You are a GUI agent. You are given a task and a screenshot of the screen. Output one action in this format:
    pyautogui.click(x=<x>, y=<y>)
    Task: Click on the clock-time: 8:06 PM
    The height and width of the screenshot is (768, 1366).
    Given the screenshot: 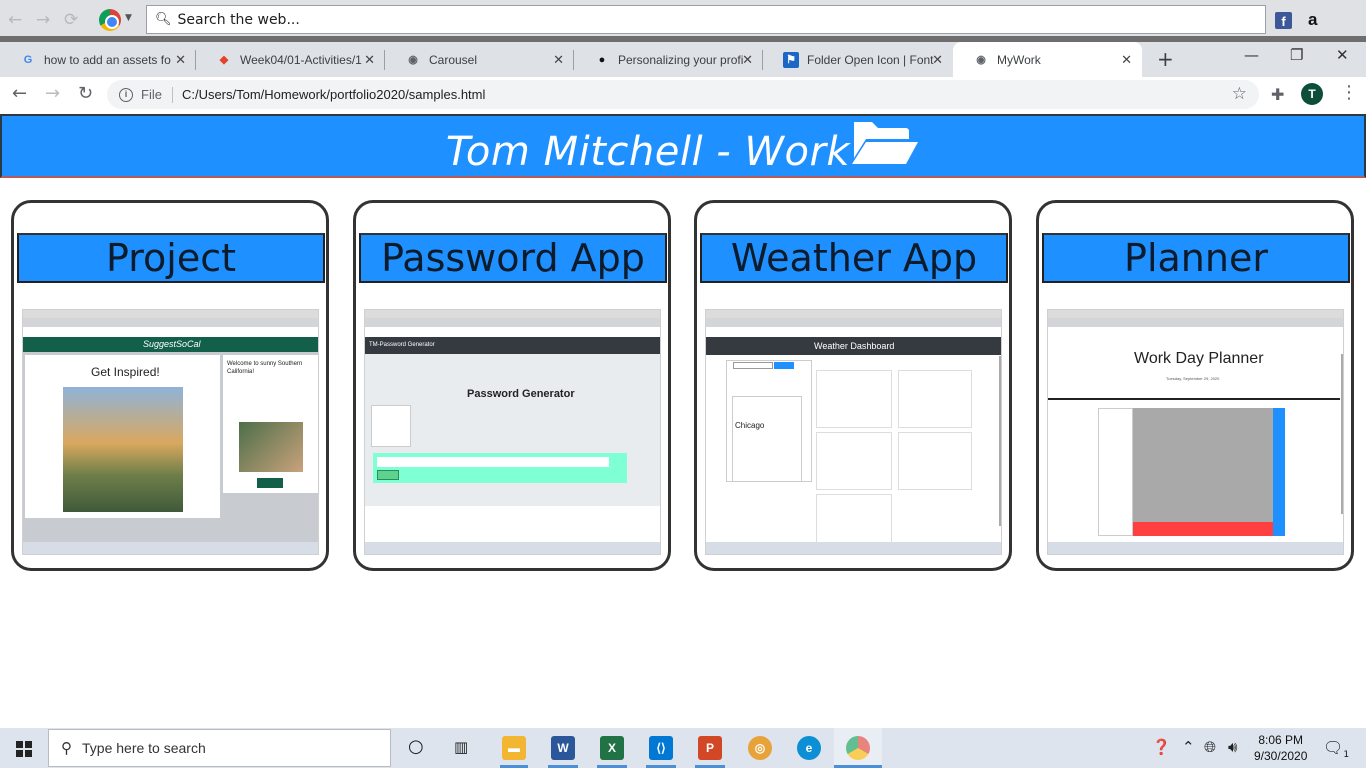 What is the action you would take?
    pyautogui.click(x=1281, y=740)
    